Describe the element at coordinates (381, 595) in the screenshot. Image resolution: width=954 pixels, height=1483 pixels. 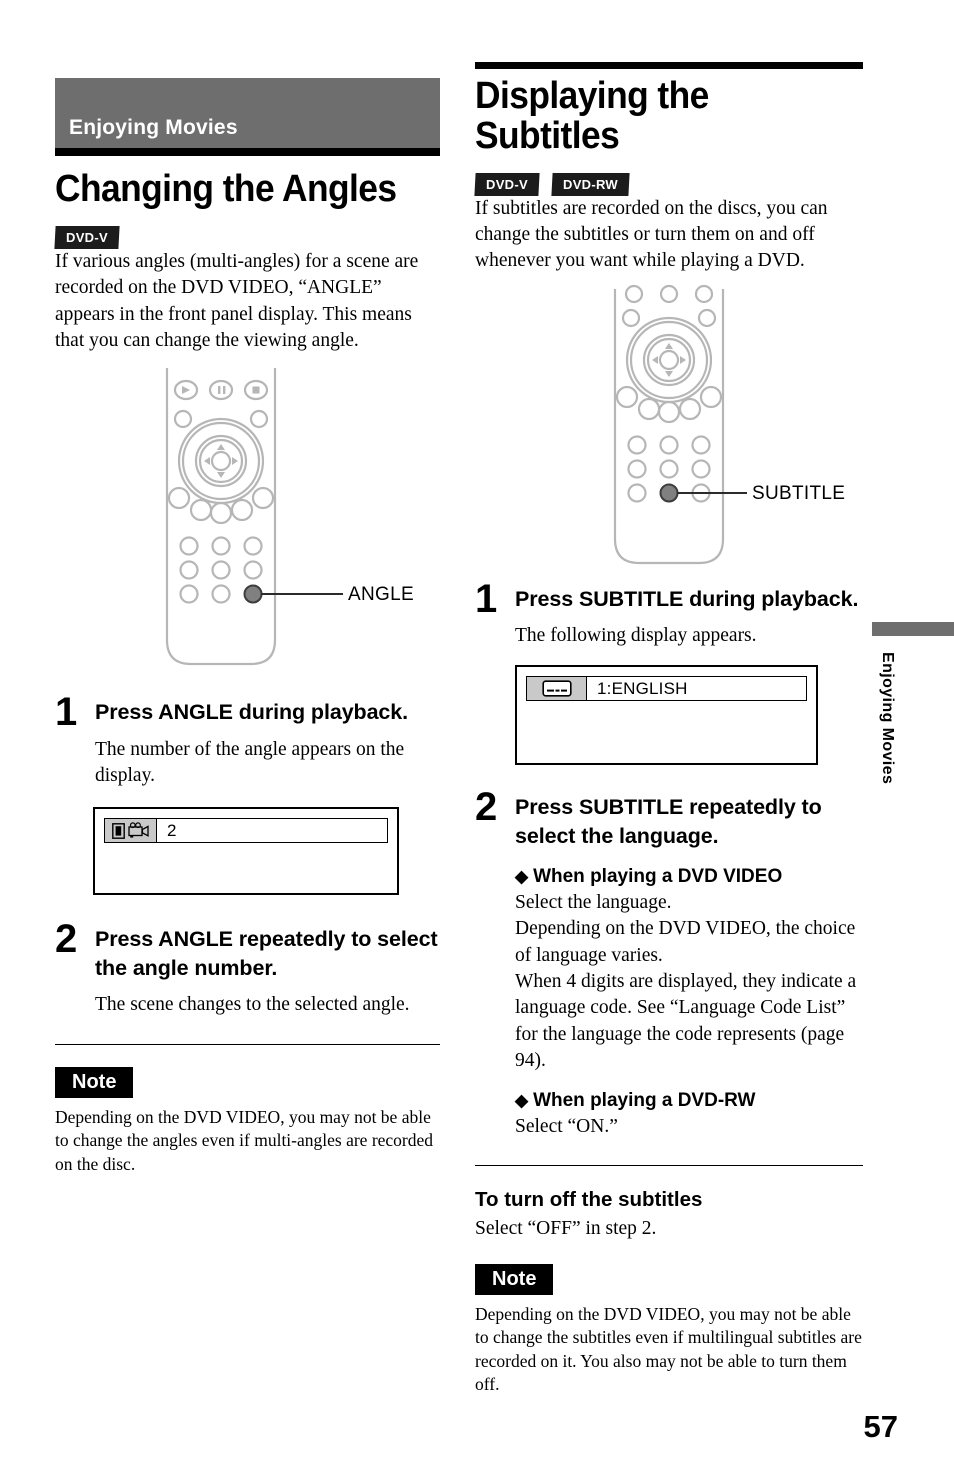
I see `callout-label-angle: ANGLE` at that location.